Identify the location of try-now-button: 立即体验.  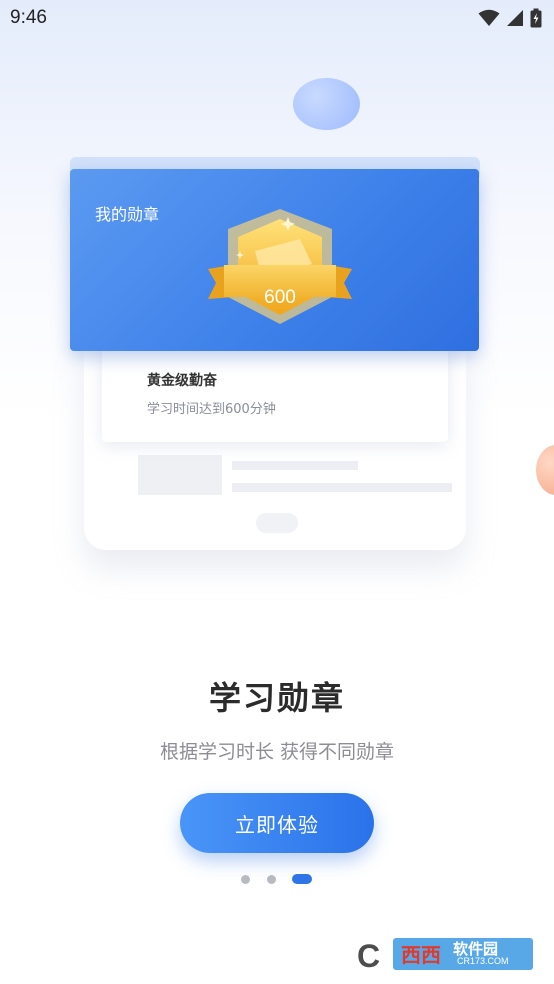
(277, 823).